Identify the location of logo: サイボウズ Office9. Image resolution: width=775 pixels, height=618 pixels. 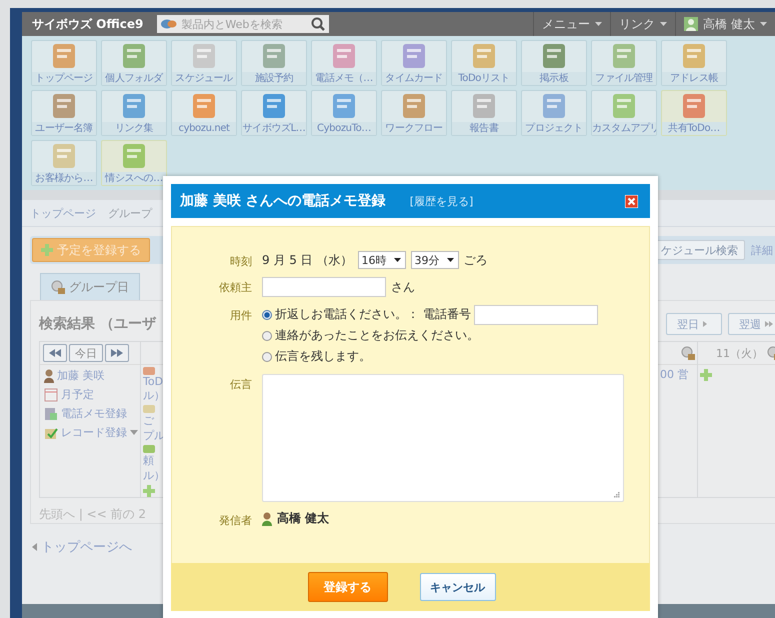
(88, 24).